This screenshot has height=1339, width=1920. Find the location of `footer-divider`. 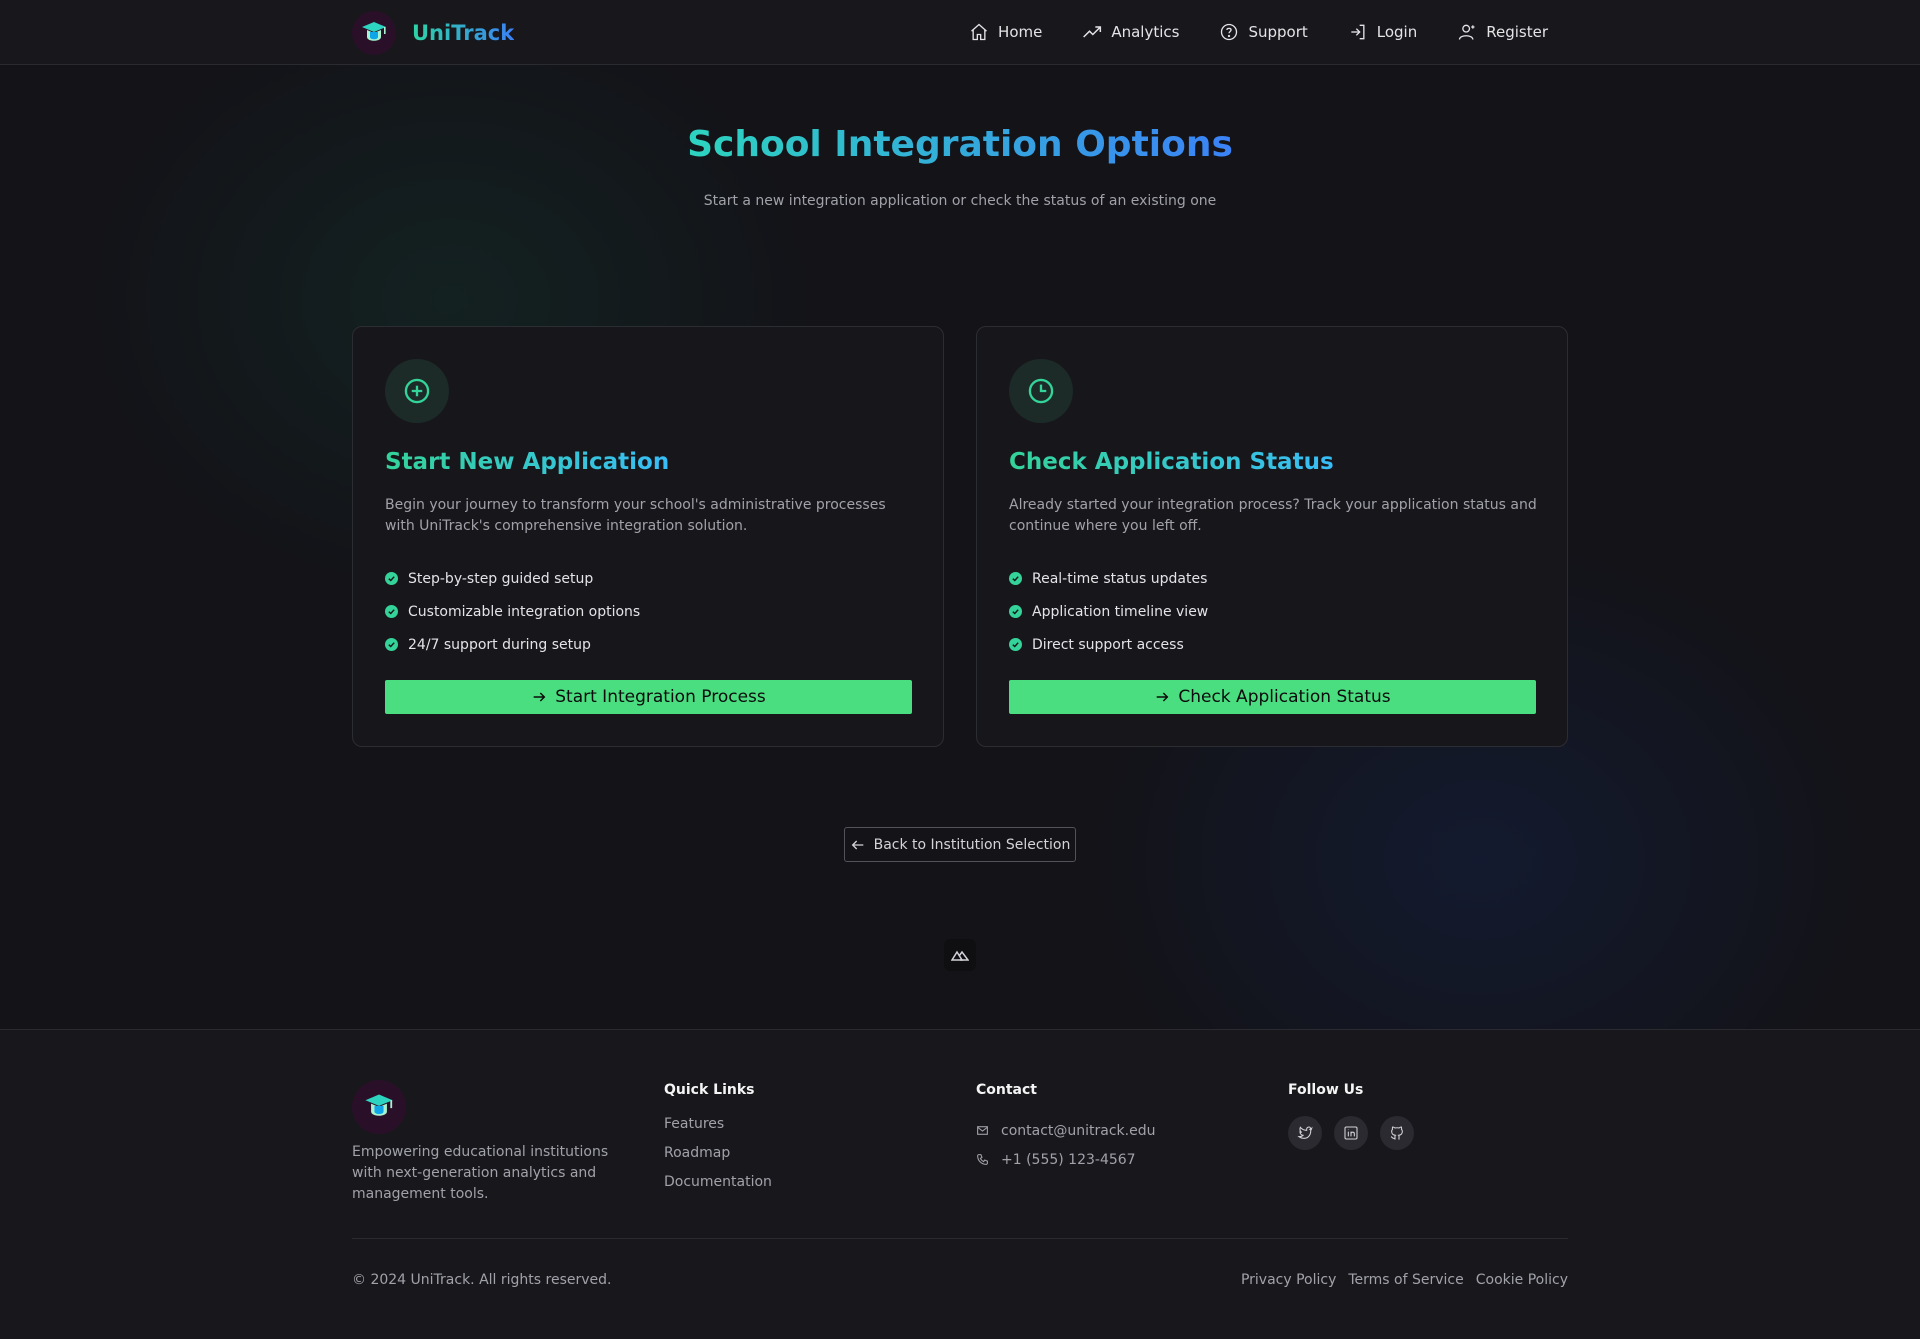

footer-divider is located at coordinates (960, 1238).